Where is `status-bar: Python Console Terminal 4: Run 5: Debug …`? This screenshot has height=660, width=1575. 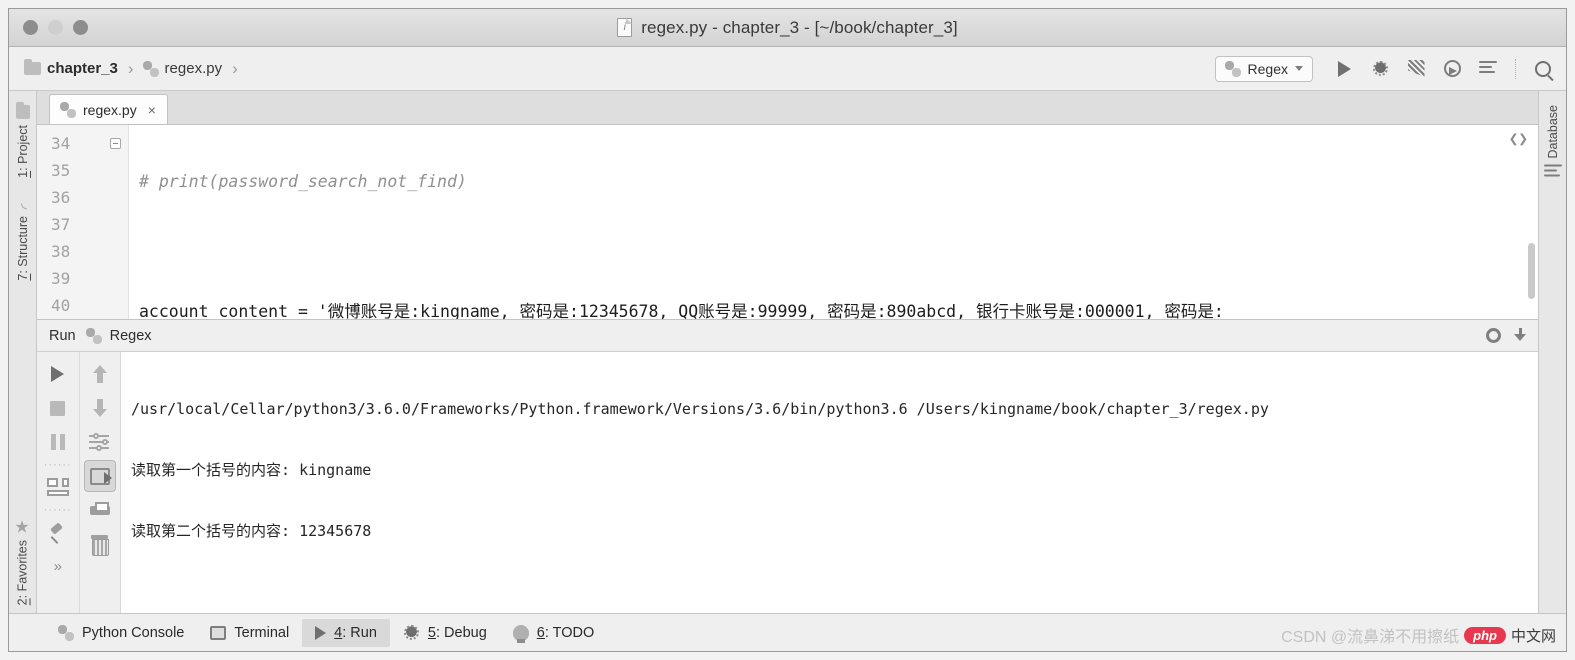 status-bar: Python Console Terminal 4: Run 5: Debug … is located at coordinates (787, 632).